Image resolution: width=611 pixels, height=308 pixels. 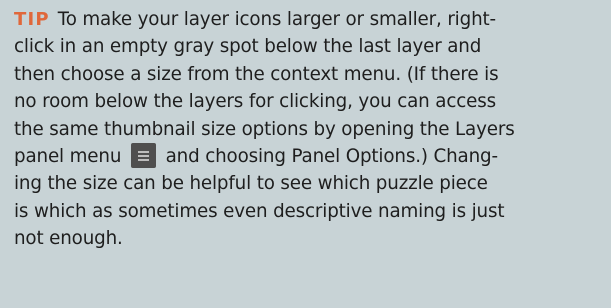 What do you see at coordinates (143, 156) in the screenshot?
I see `panel-menu-icon` at bounding box center [143, 156].